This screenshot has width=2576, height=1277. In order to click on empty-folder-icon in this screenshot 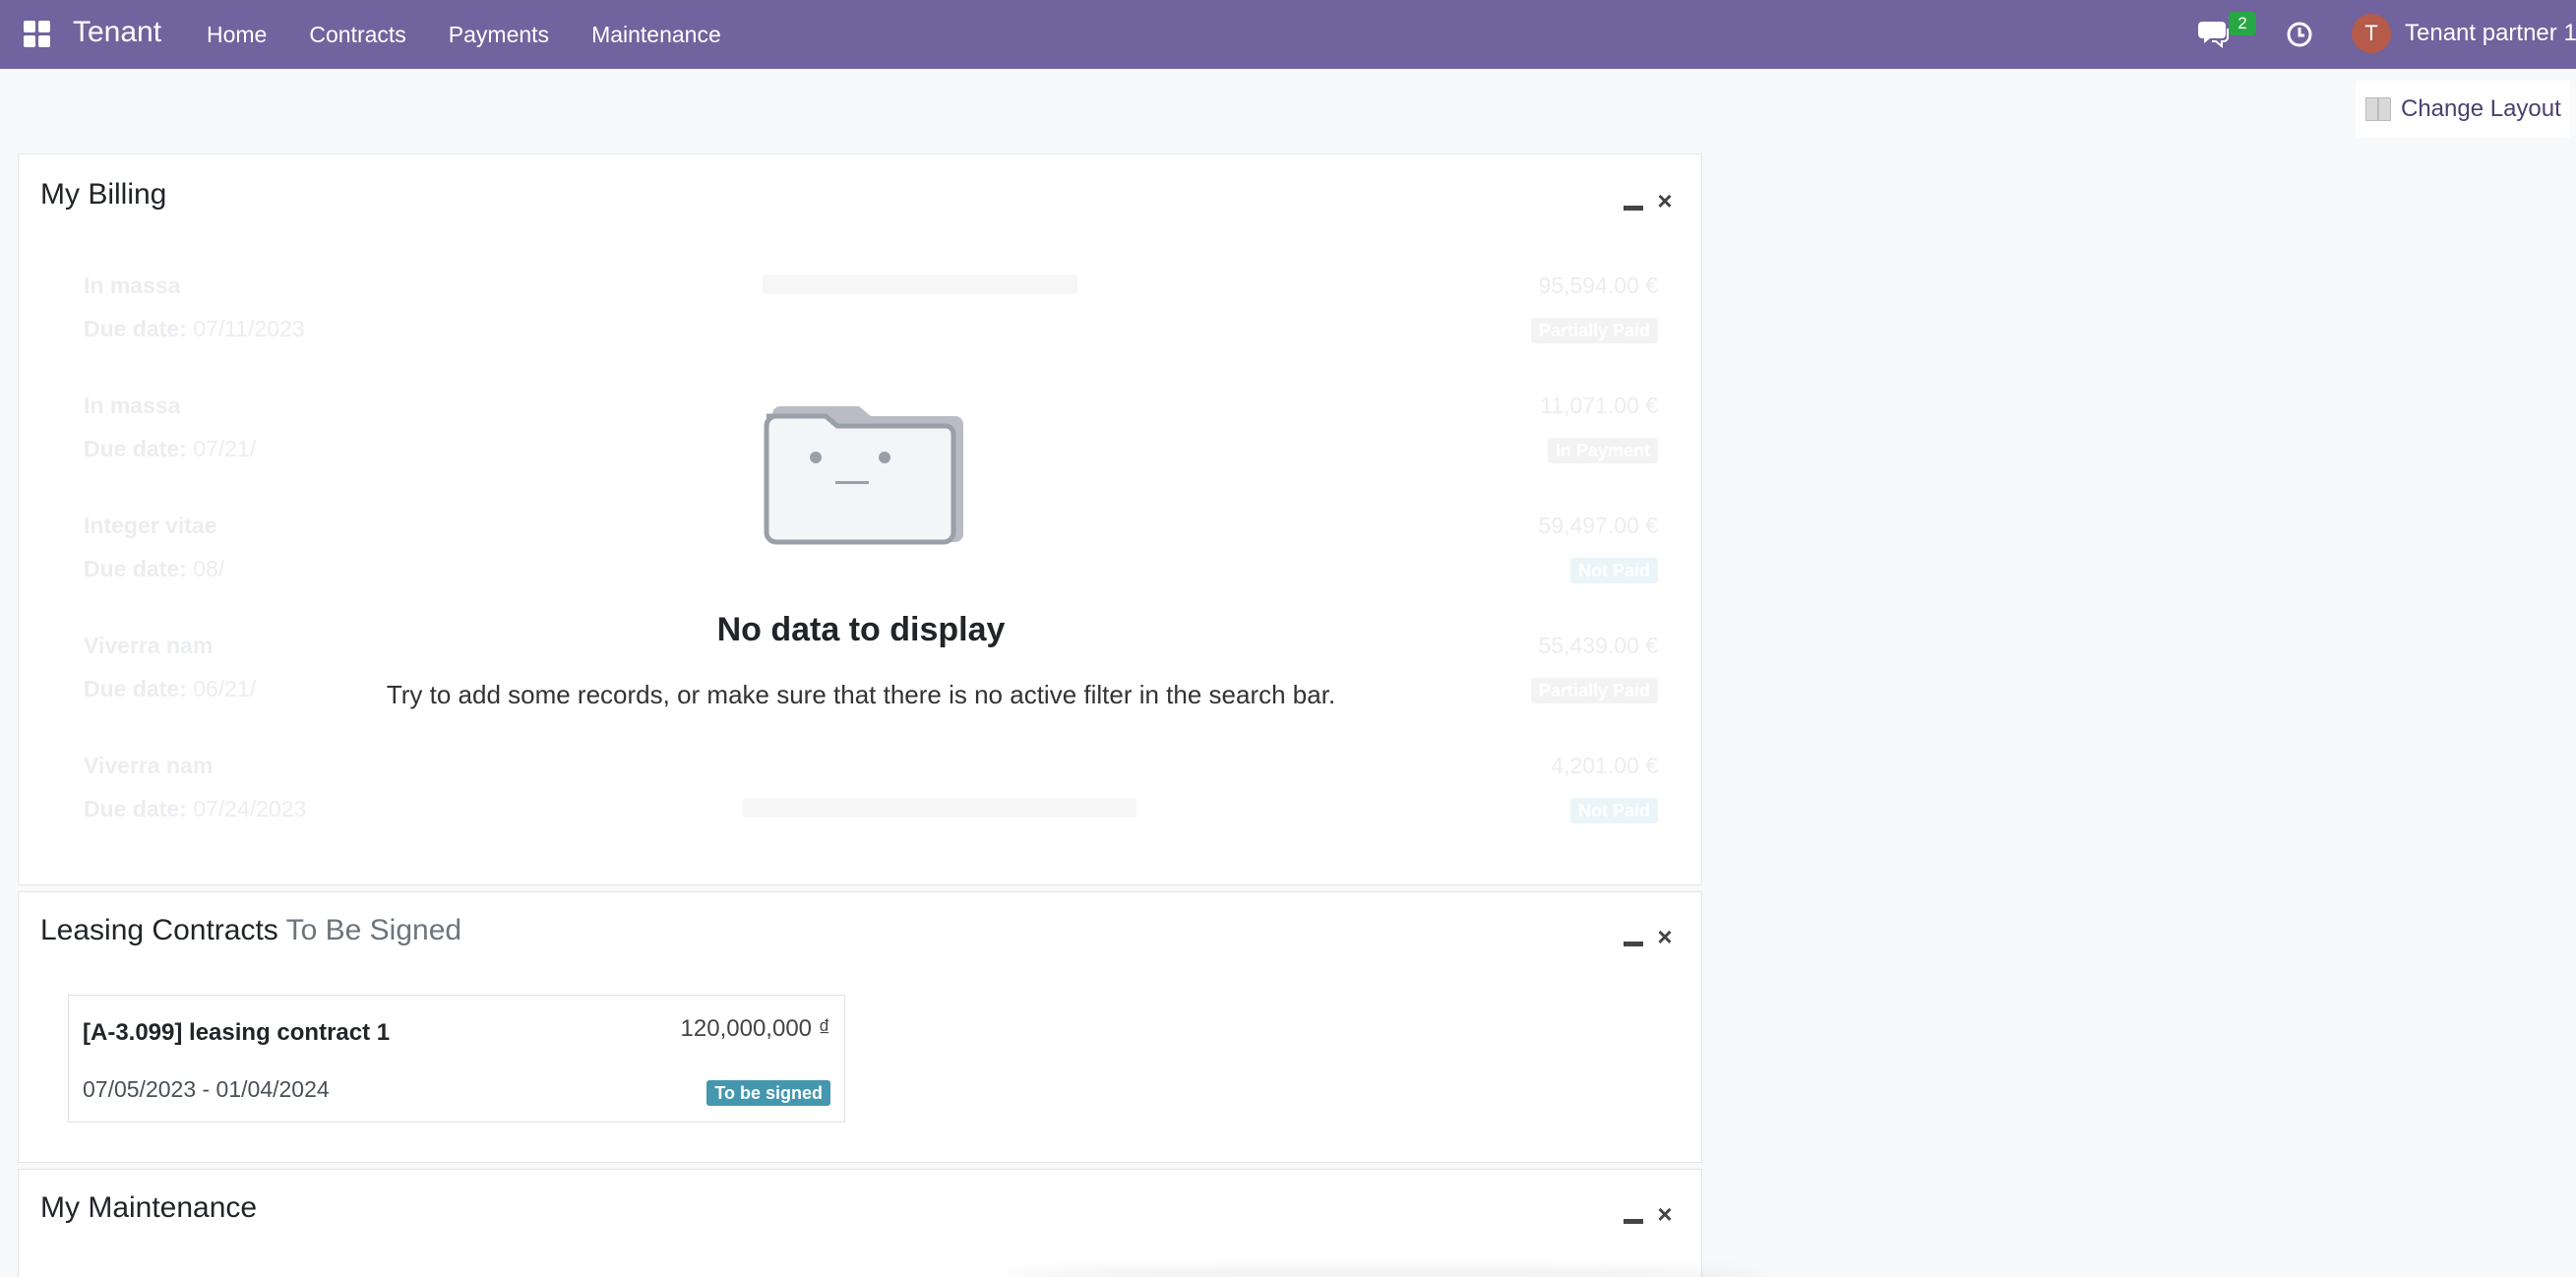, I will do `click(863, 475)`.